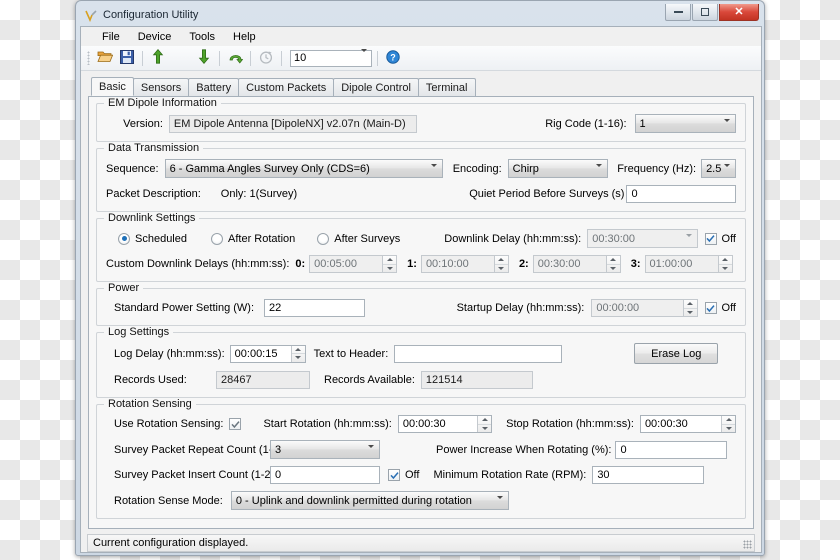 Image resolution: width=840 pixels, height=560 pixels. I want to click on erase-log-button: Erase Log, so click(676, 353).